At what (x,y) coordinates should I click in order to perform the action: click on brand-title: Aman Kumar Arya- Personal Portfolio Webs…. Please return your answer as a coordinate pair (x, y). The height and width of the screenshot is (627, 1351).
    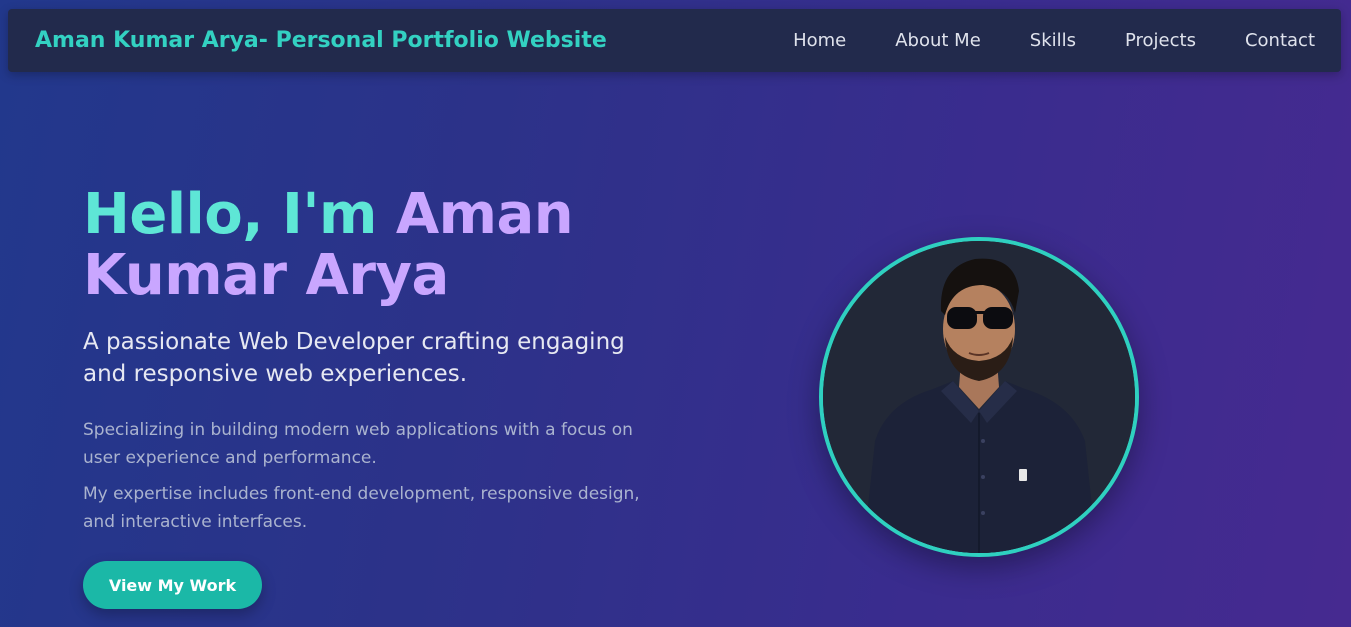
    Looking at the image, I should click on (321, 40).